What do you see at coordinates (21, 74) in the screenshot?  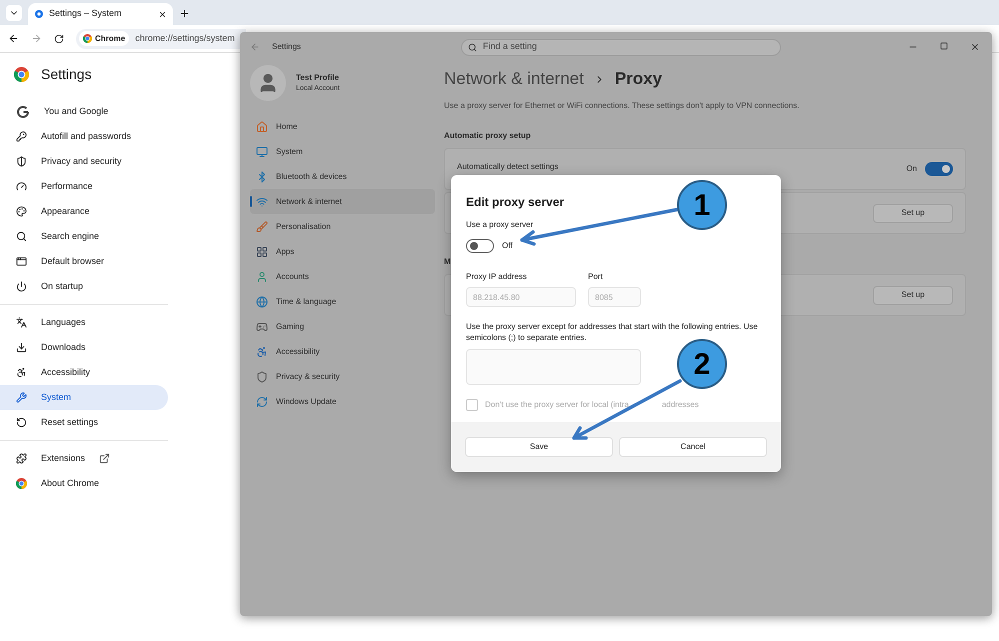 I see `chrome-logo-icon` at bounding box center [21, 74].